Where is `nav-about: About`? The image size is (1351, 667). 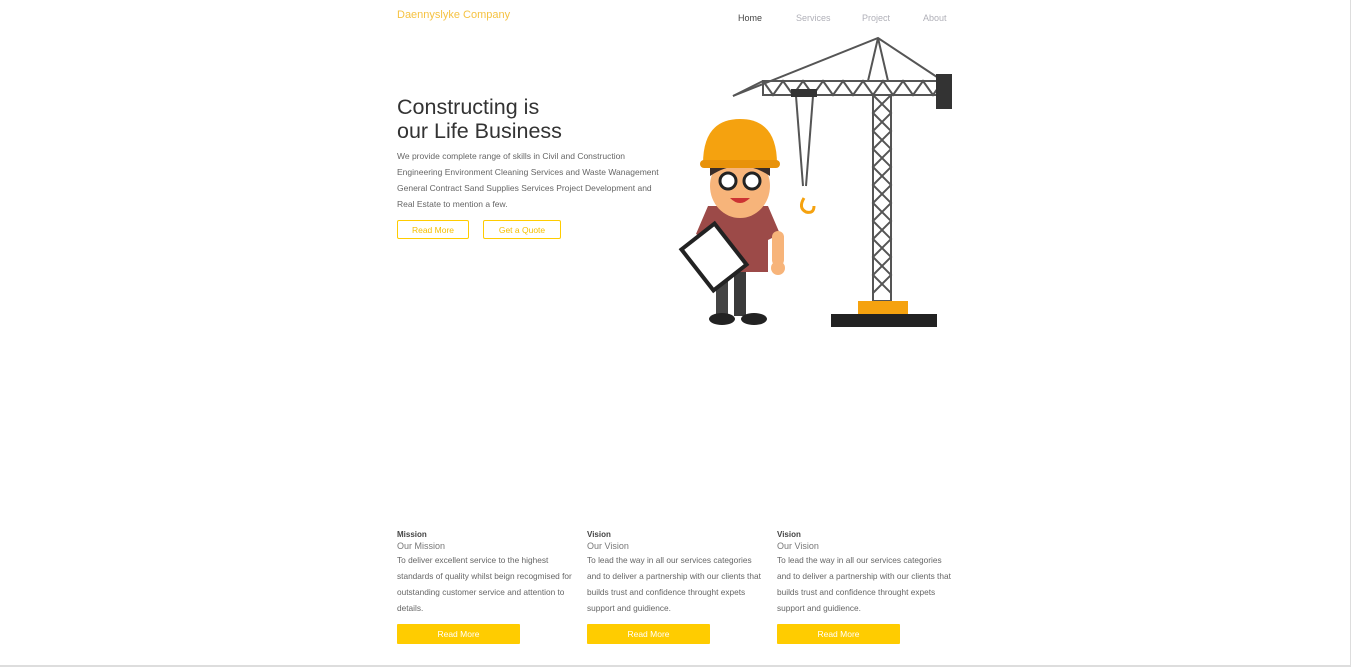 nav-about: About is located at coordinates (935, 18).